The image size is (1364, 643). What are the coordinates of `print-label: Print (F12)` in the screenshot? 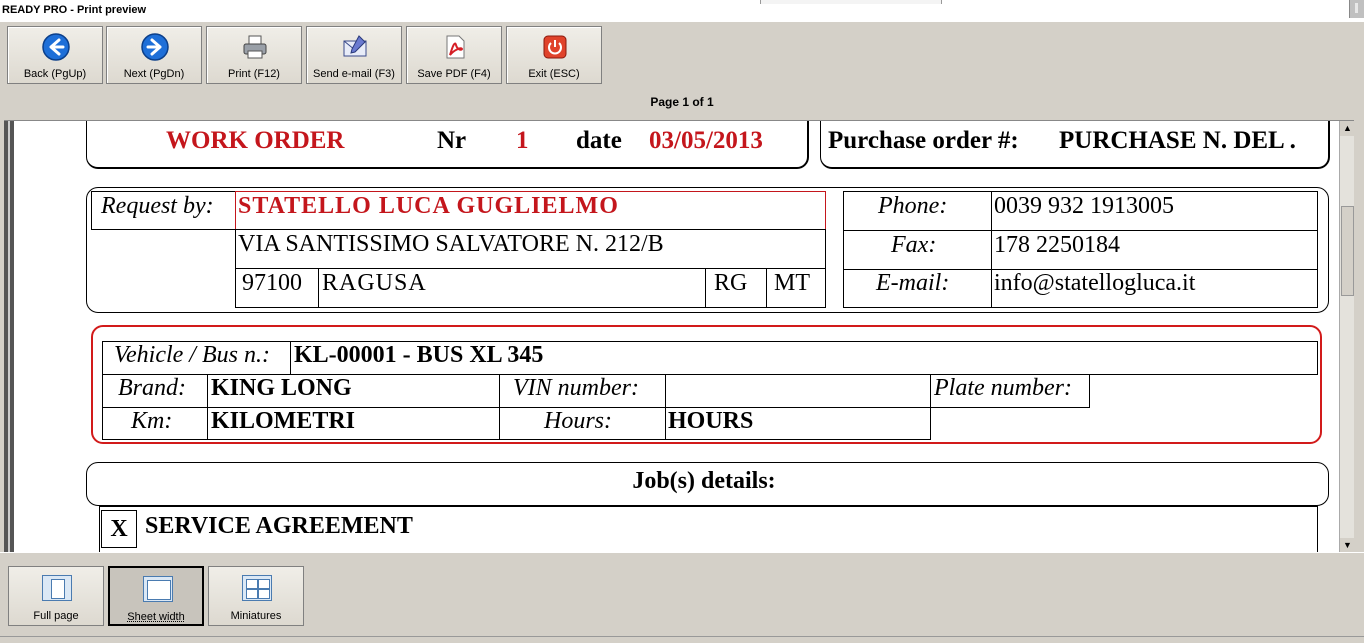 It's located at (254, 74).